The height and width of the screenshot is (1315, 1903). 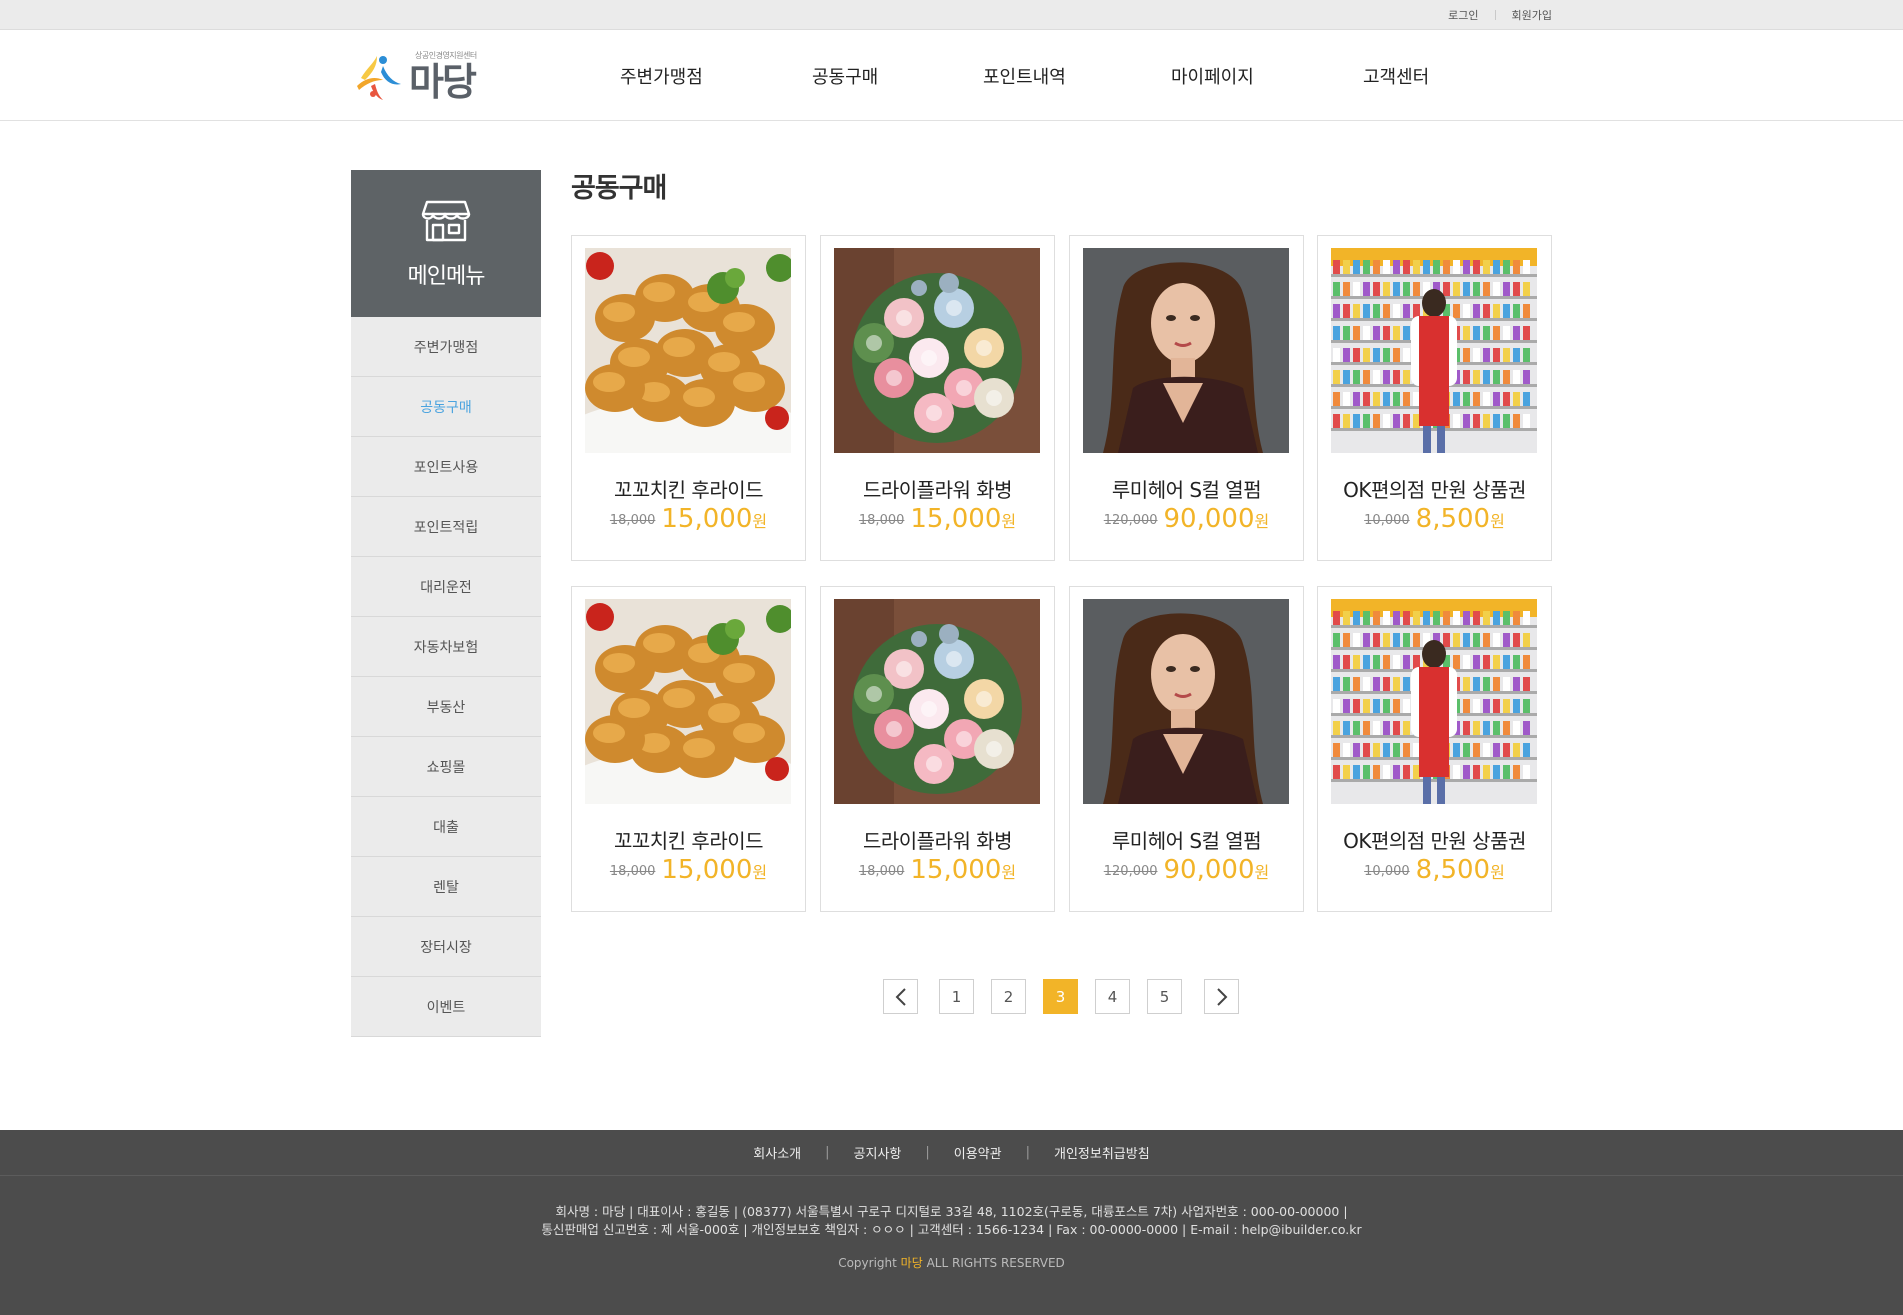 What do you see at coordinates (446, 223) in the screenshot?
I see `store-icon` at bounding box center [446, 223].